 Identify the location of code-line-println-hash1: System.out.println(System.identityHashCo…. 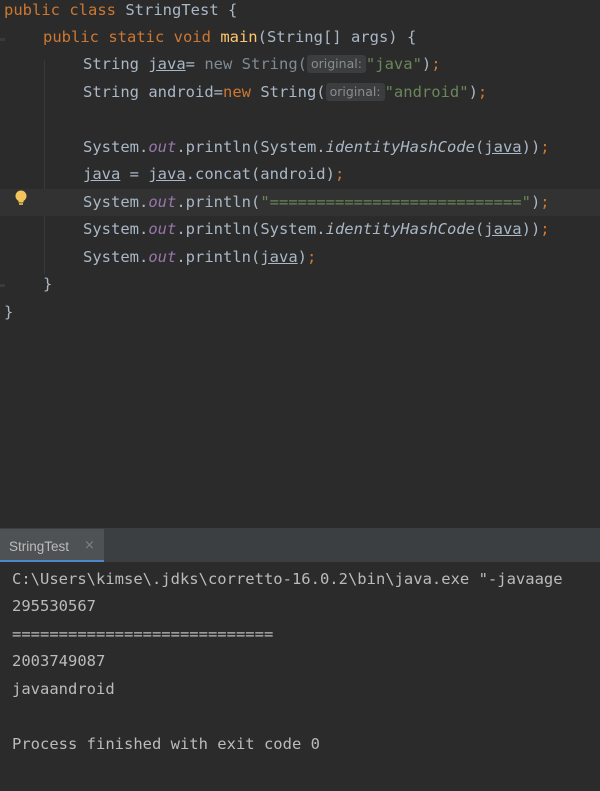
(300, 147).